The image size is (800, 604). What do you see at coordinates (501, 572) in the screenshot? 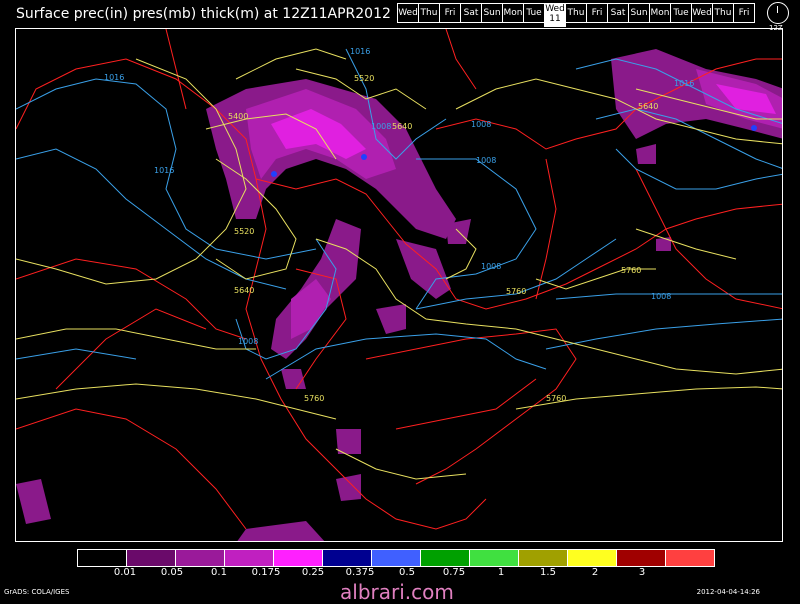
I see `legend-tick-label: 1` at bounding box center [501, 572].